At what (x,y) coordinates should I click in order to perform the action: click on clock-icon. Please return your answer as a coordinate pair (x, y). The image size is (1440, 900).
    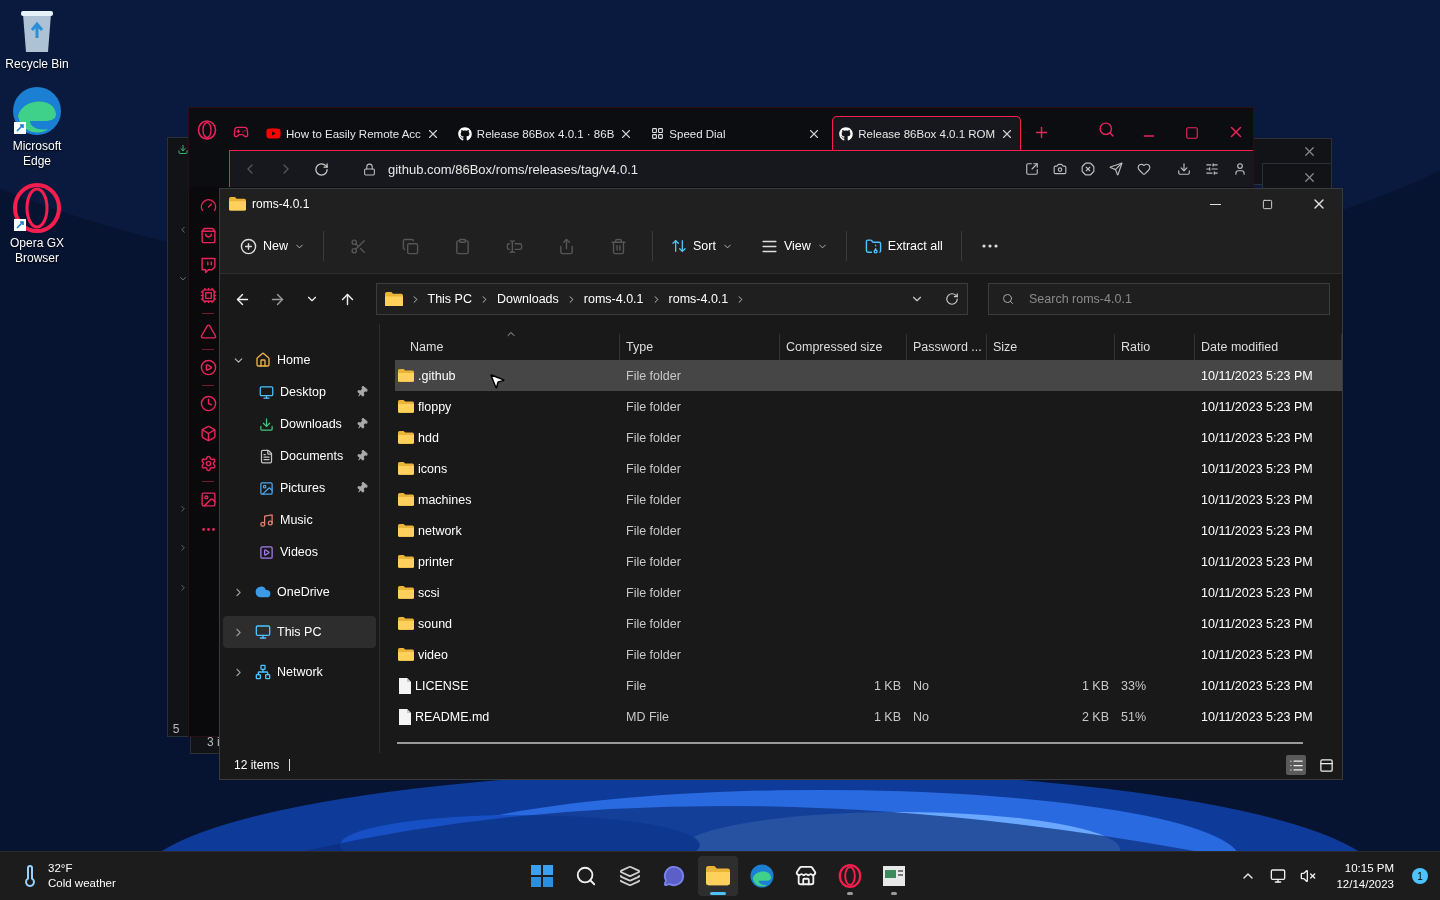
    Looking at the image, I should click on (208, 403).